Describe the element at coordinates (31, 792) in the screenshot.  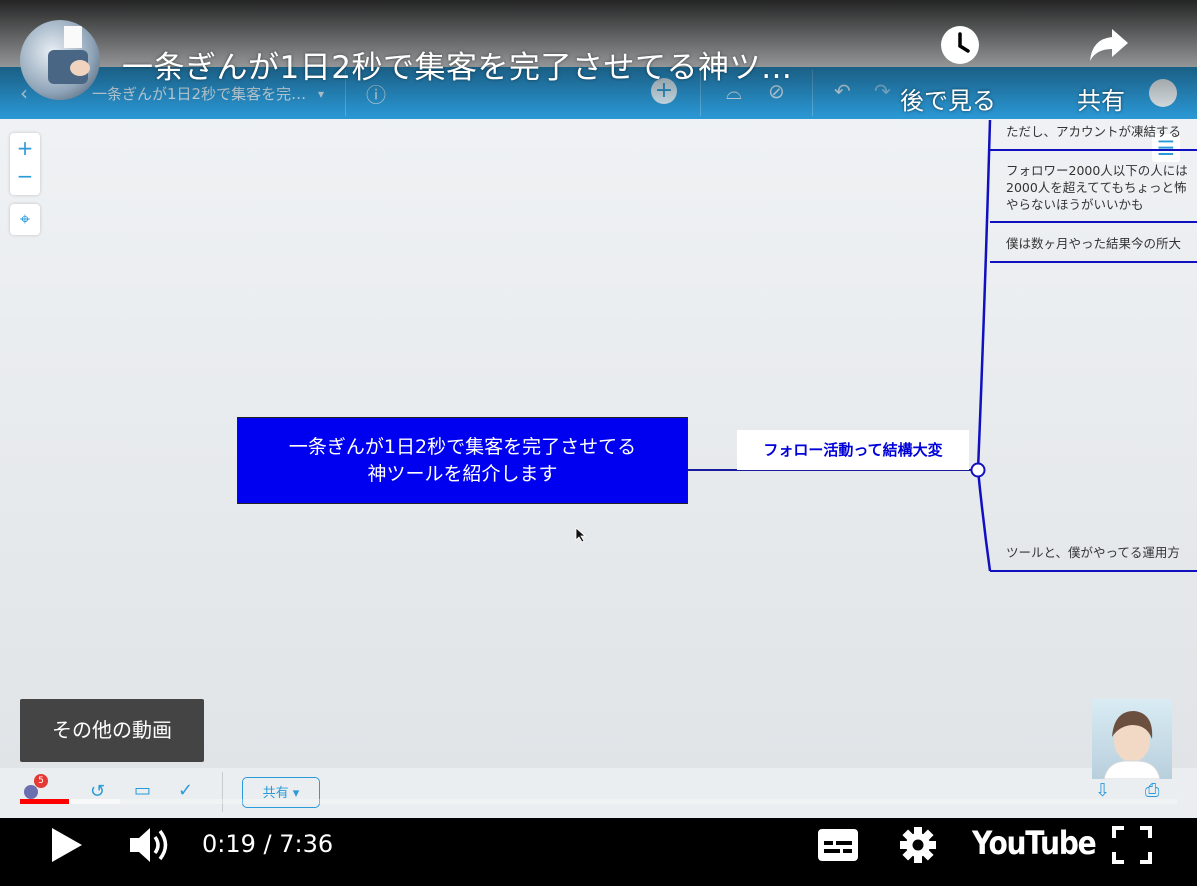
I see `help-icon` at that location.